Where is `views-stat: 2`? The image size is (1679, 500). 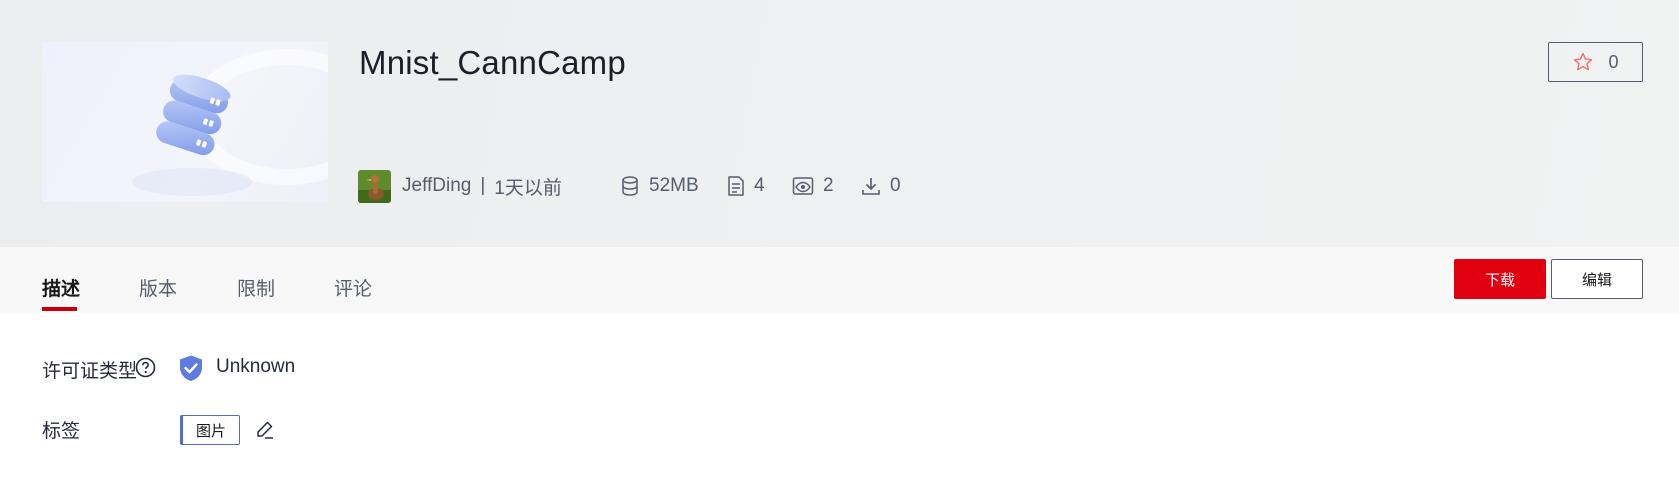 views-stat: 2 is located at coordinates (813, 186).